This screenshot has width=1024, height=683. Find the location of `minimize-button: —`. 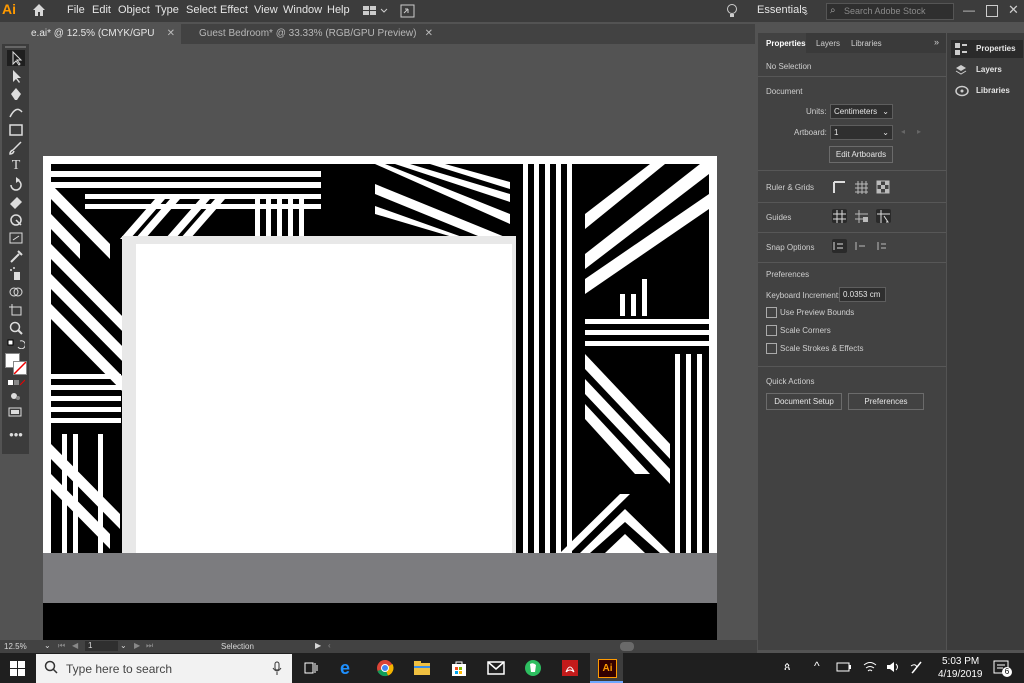

minimize-button: — is located at coordinates (969, 10).